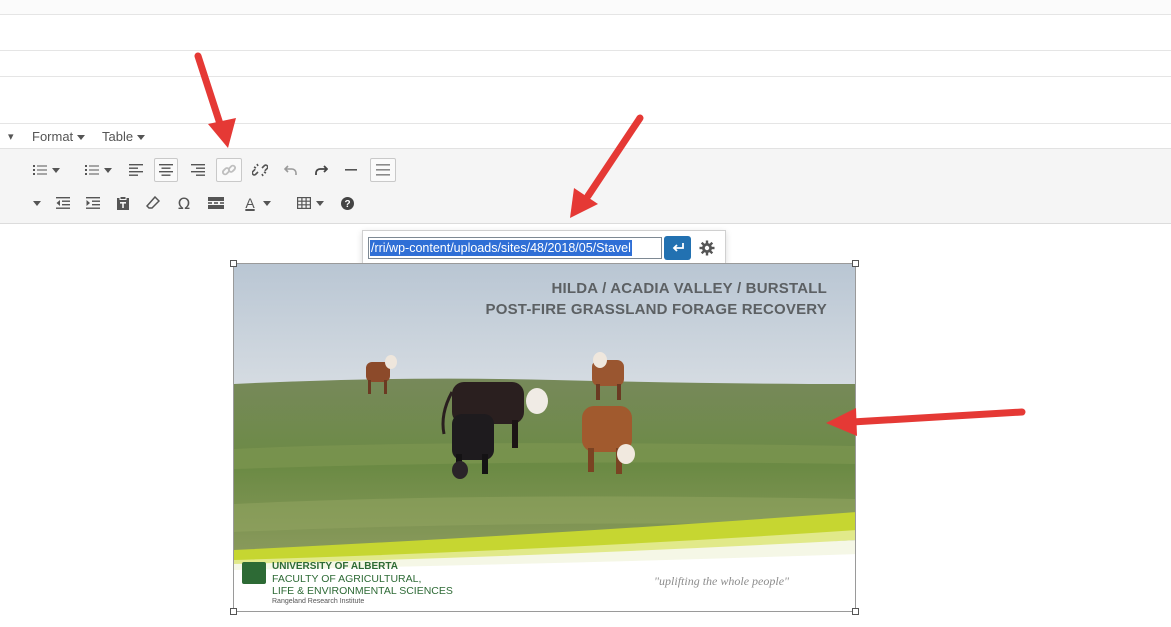  I want to click on omega-icon: Ω, so click(184, 203).